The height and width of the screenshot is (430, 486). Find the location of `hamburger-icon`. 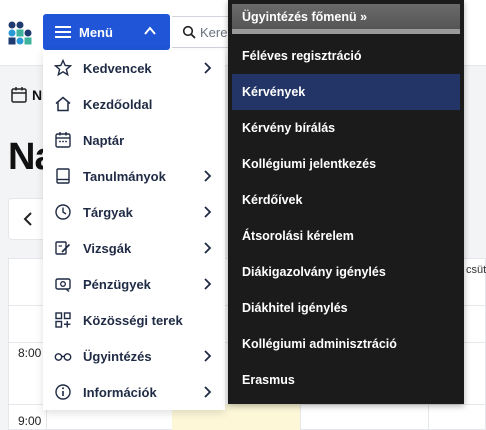

hamburger-icon is located at coordinates (63, 32).